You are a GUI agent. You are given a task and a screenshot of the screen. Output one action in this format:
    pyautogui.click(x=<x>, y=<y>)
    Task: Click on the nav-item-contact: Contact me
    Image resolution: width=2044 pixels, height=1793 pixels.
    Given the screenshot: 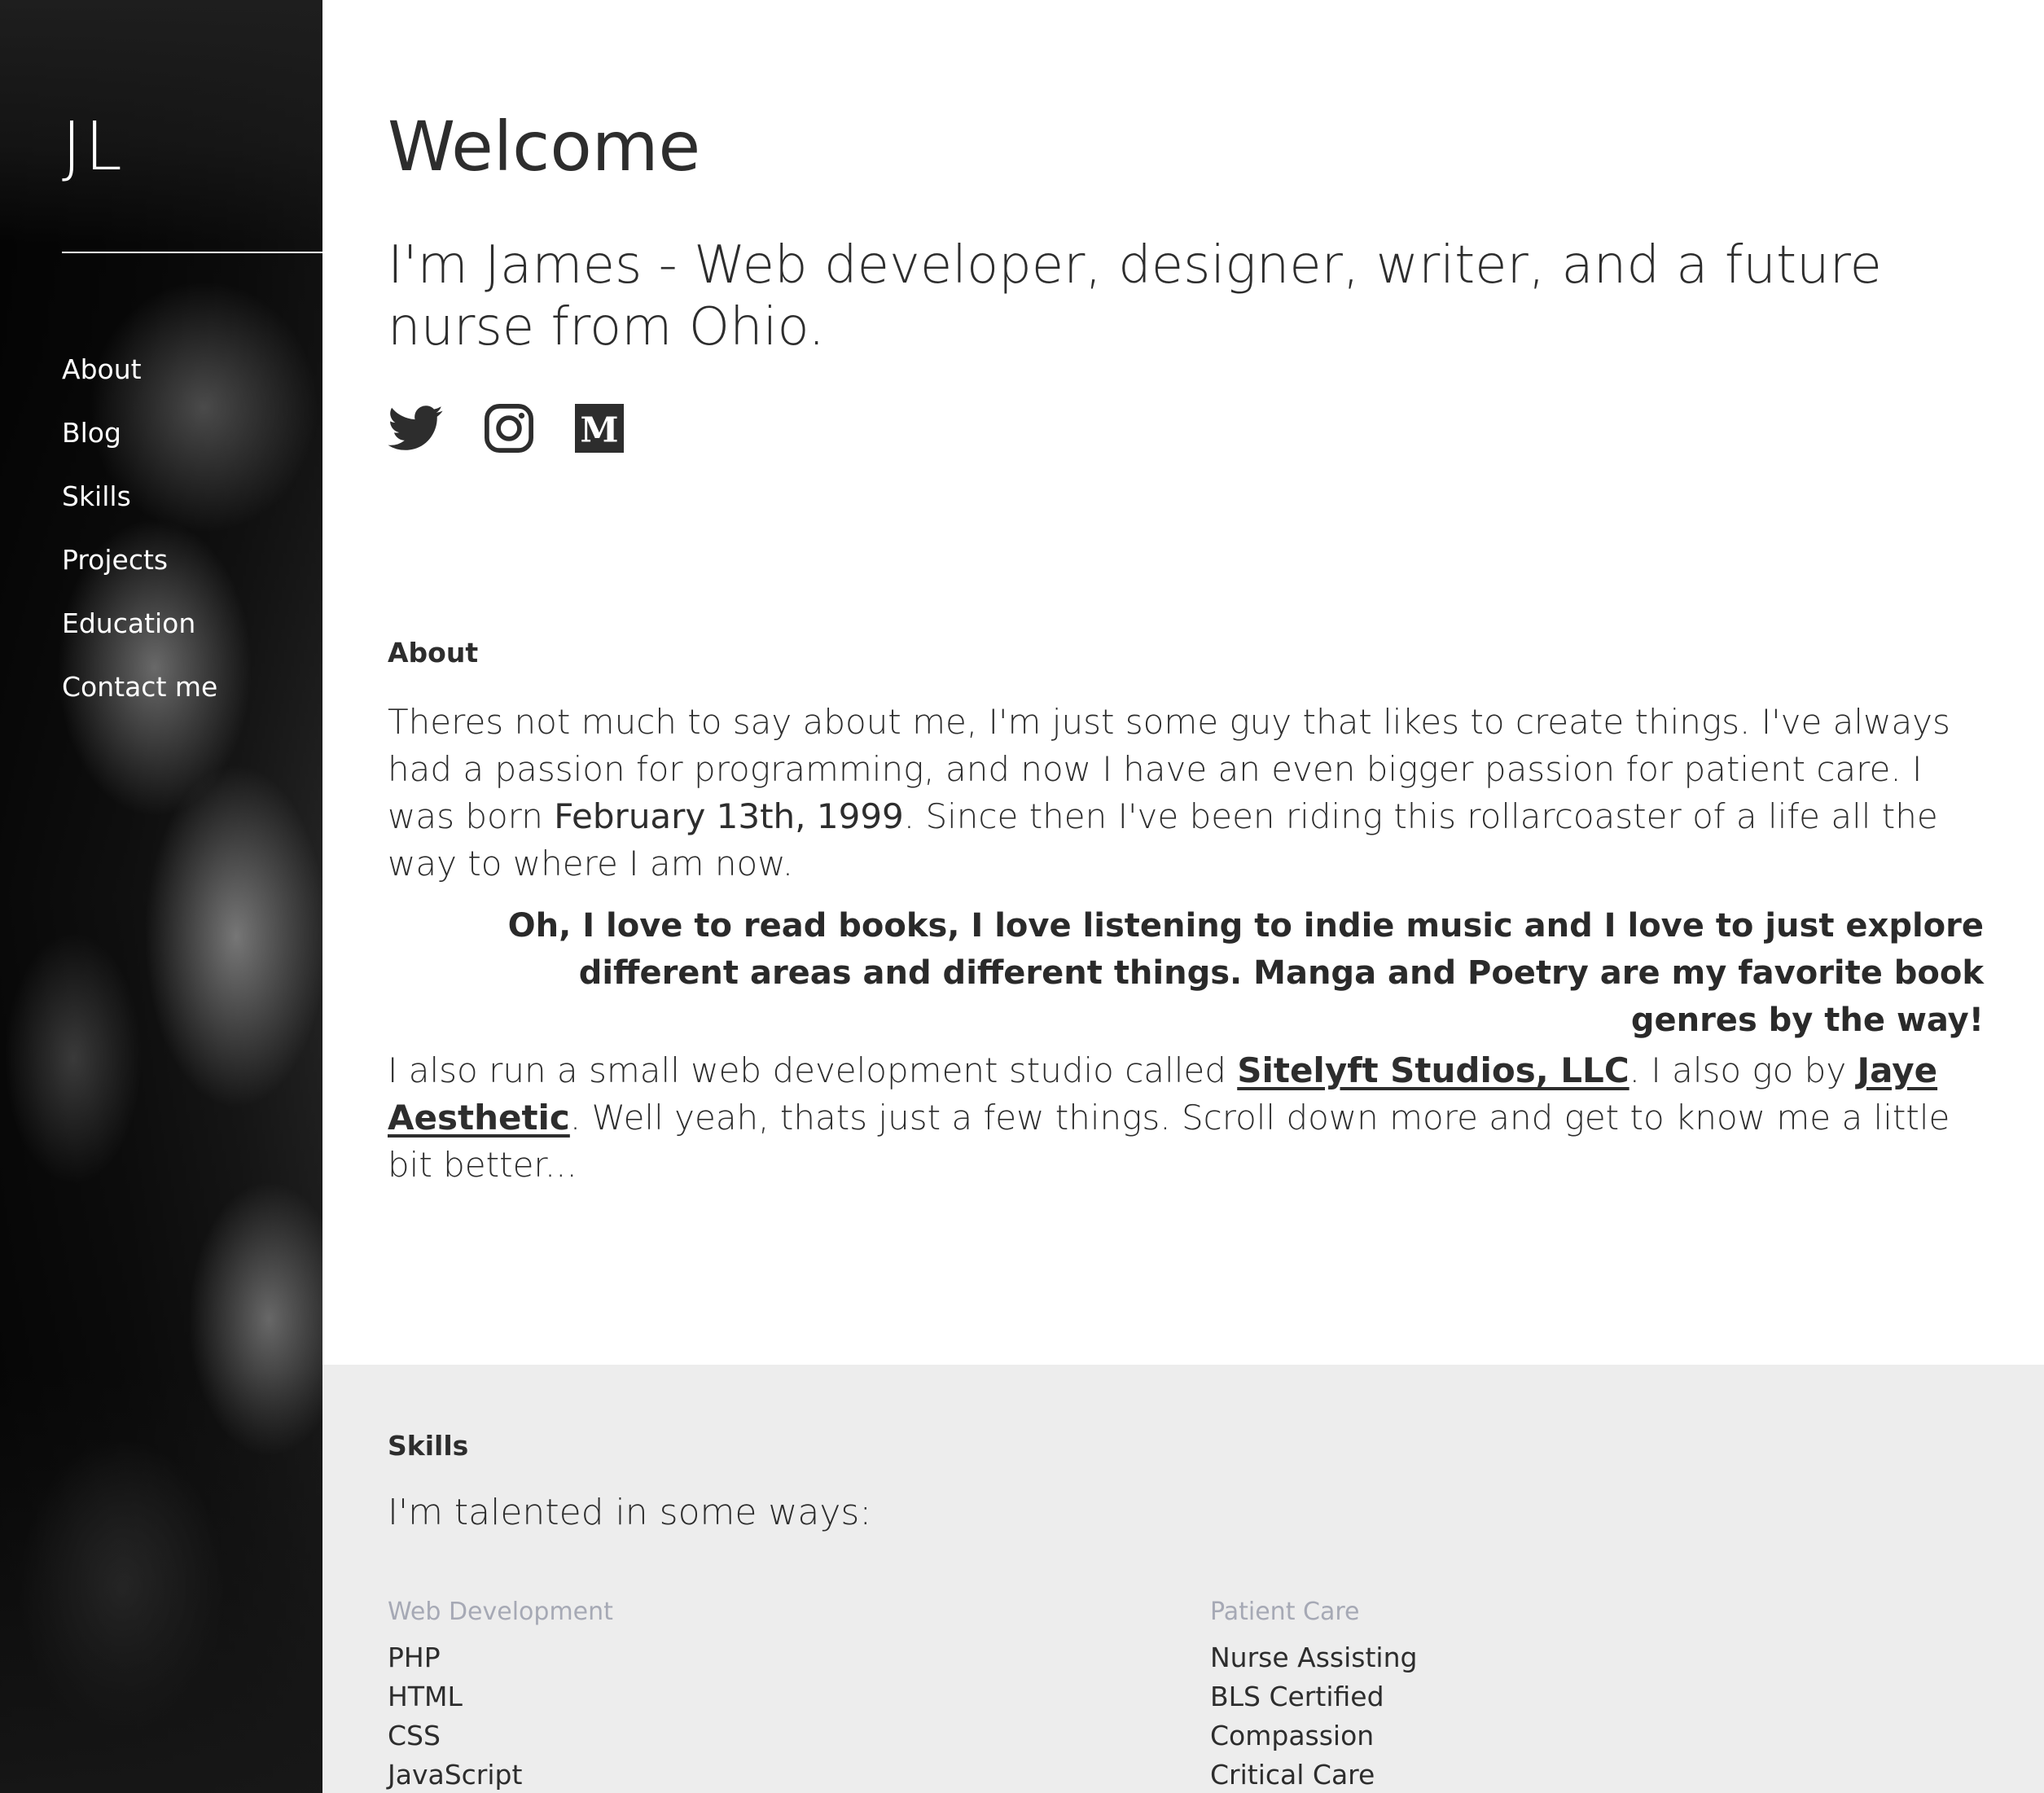 What is the action you would take?
    pyautogui.click(x=139, y=698)
    